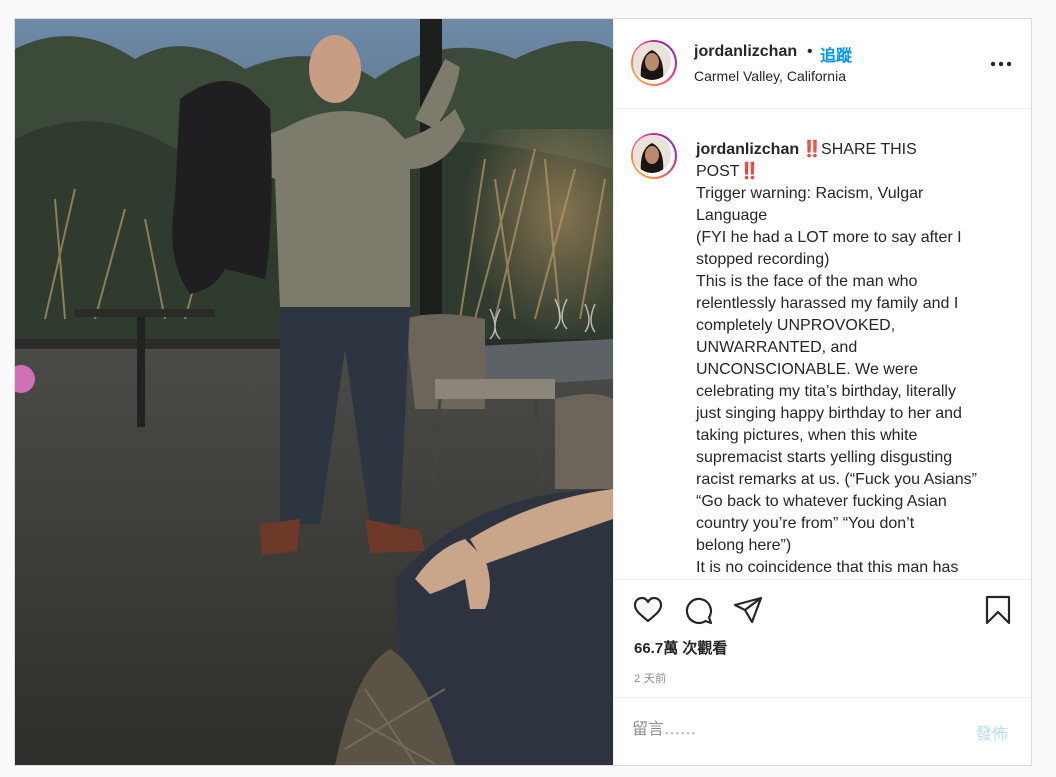 This screenshot has height=777, width=1056. What do you see at coordinates (732, 215) in the screenshot?
I see `caption-line: Language` at bounding box center [732, 215].